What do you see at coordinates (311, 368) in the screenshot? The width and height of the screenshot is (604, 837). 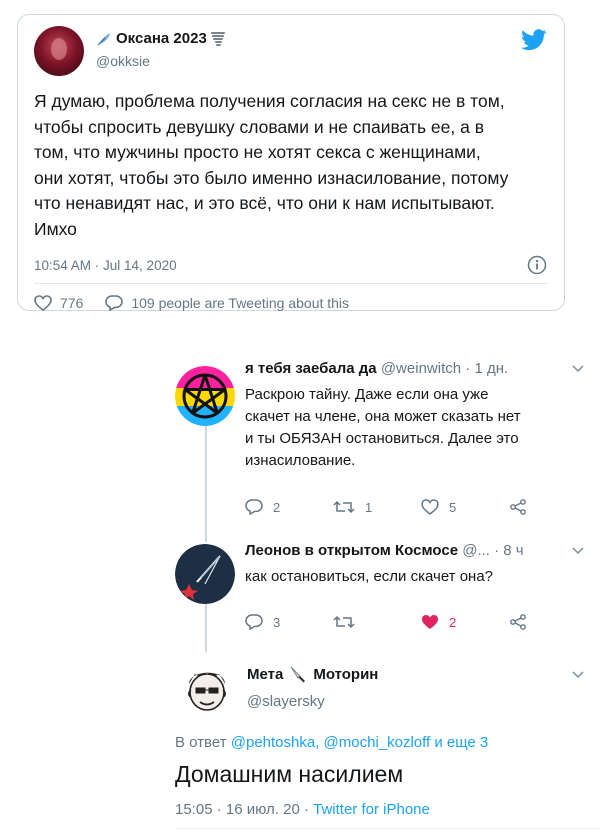 I see `tweet-author-name: я тебя заебала да` at bounding box center [311, 368].